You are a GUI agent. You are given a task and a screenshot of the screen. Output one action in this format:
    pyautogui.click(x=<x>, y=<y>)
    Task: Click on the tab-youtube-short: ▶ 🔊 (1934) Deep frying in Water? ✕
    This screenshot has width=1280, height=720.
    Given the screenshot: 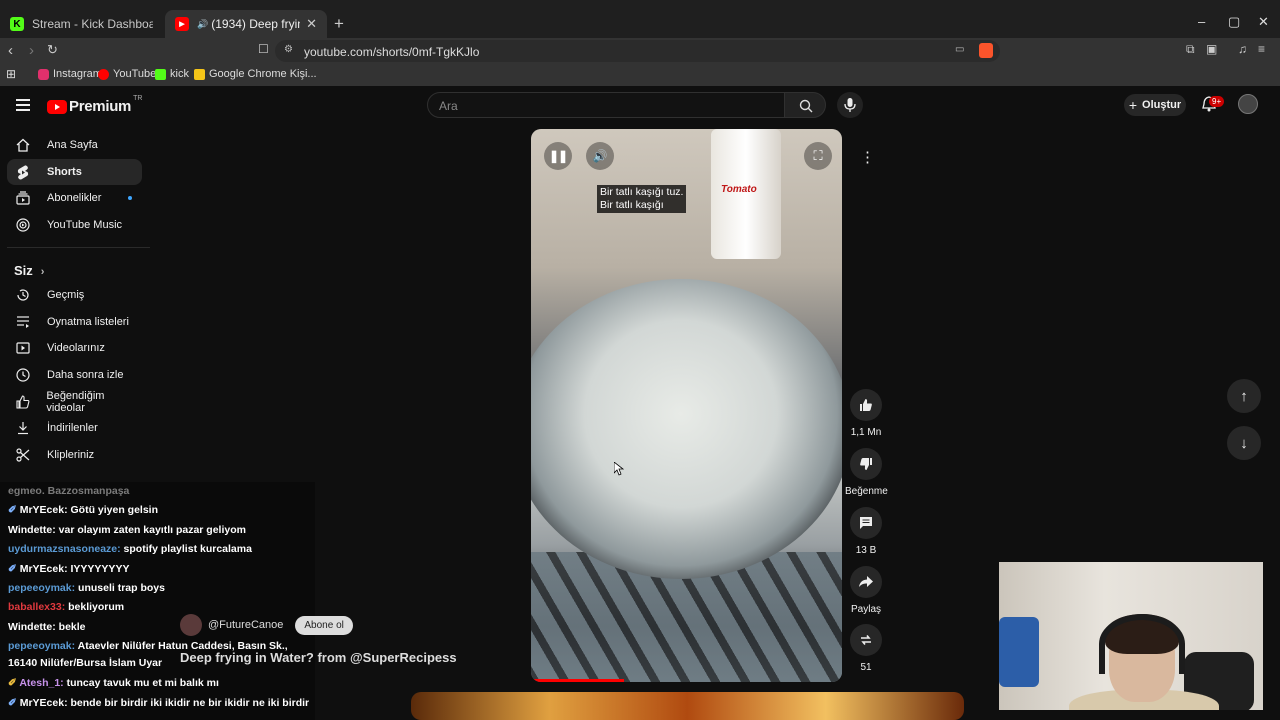 What is the action you would take?
    pyautogui.click(x=246, y=24)
    